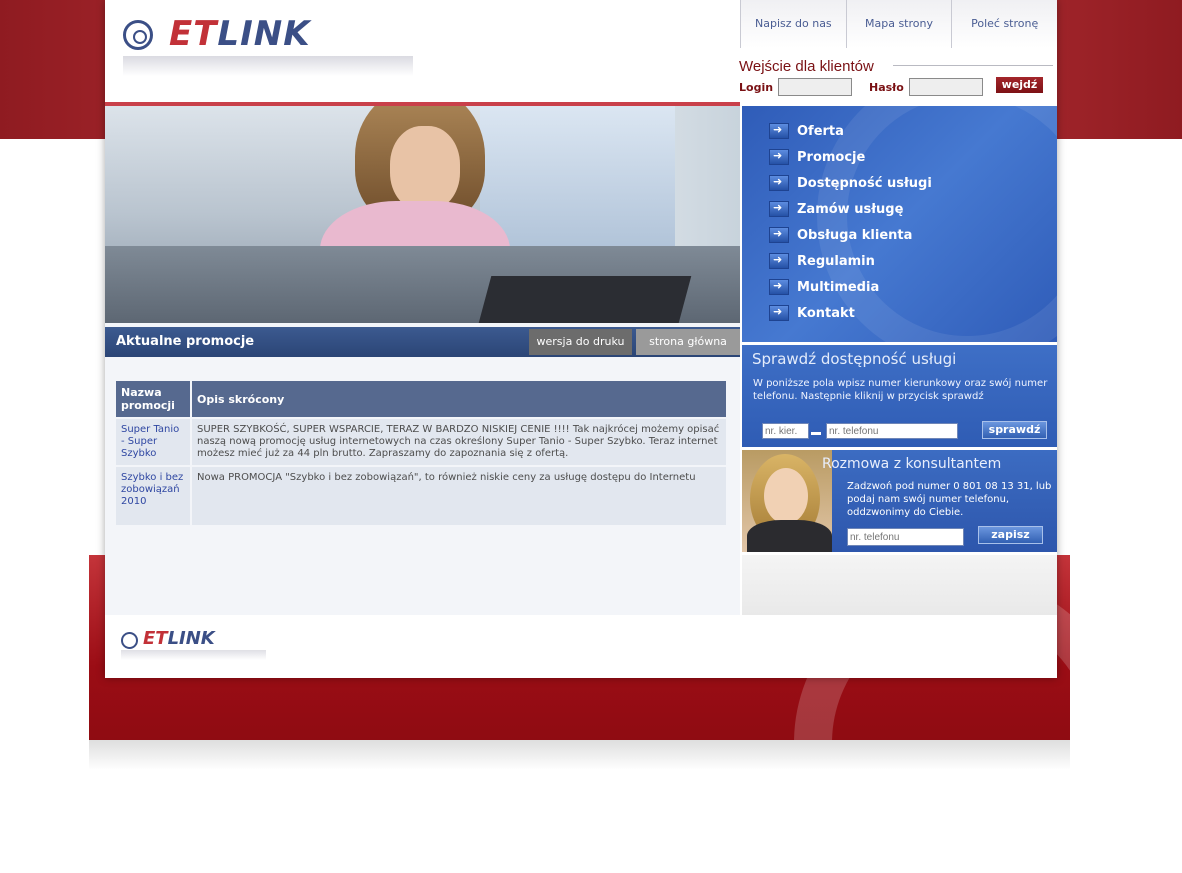 The image size is (1182, 873). I want to click on top-link-recommend: Poleć stronę, so click(1004, 24).